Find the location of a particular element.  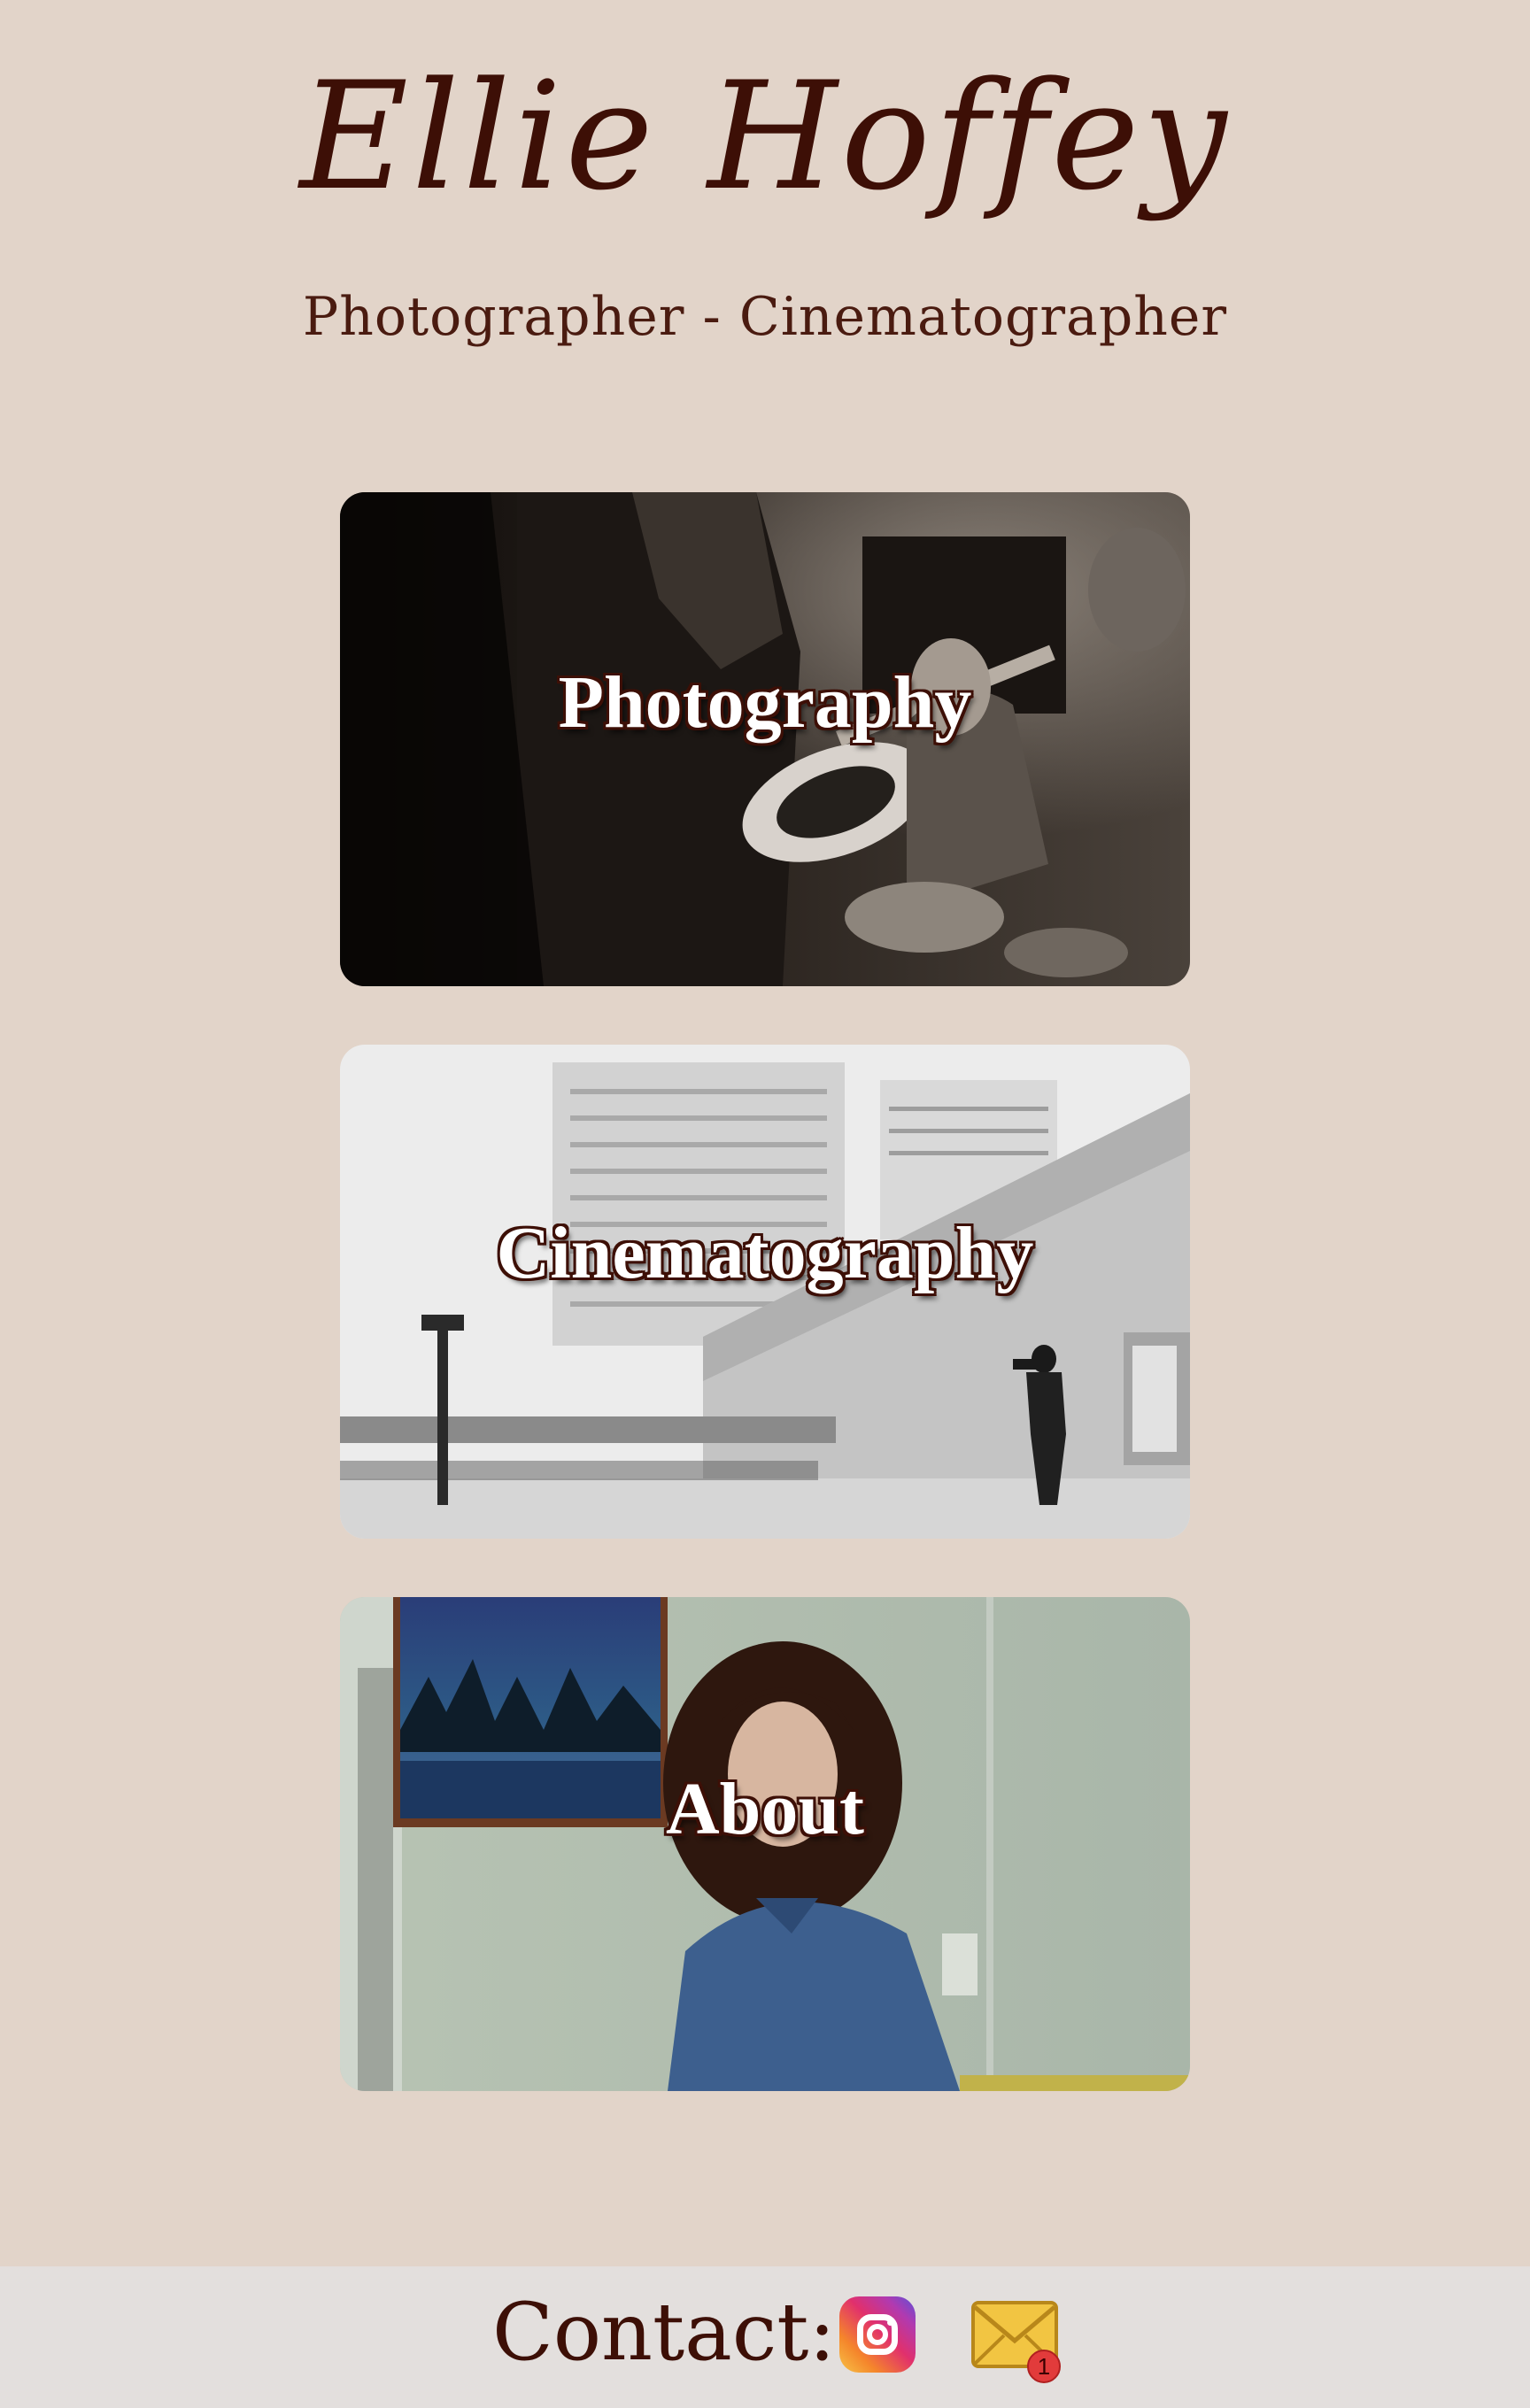

photography-card-label: Photography is located at coordinates (765, 702).